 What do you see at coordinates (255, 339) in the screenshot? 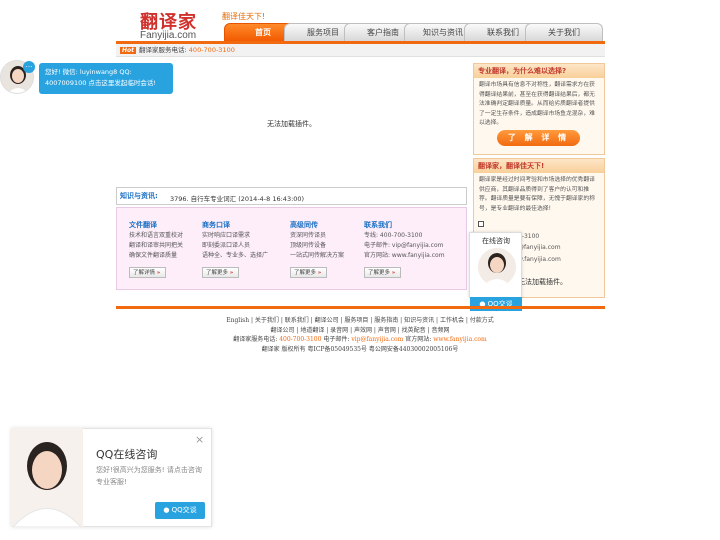
I see `footer-contact-label: 翻译家服务电话:` at bounding box center [255, 339].